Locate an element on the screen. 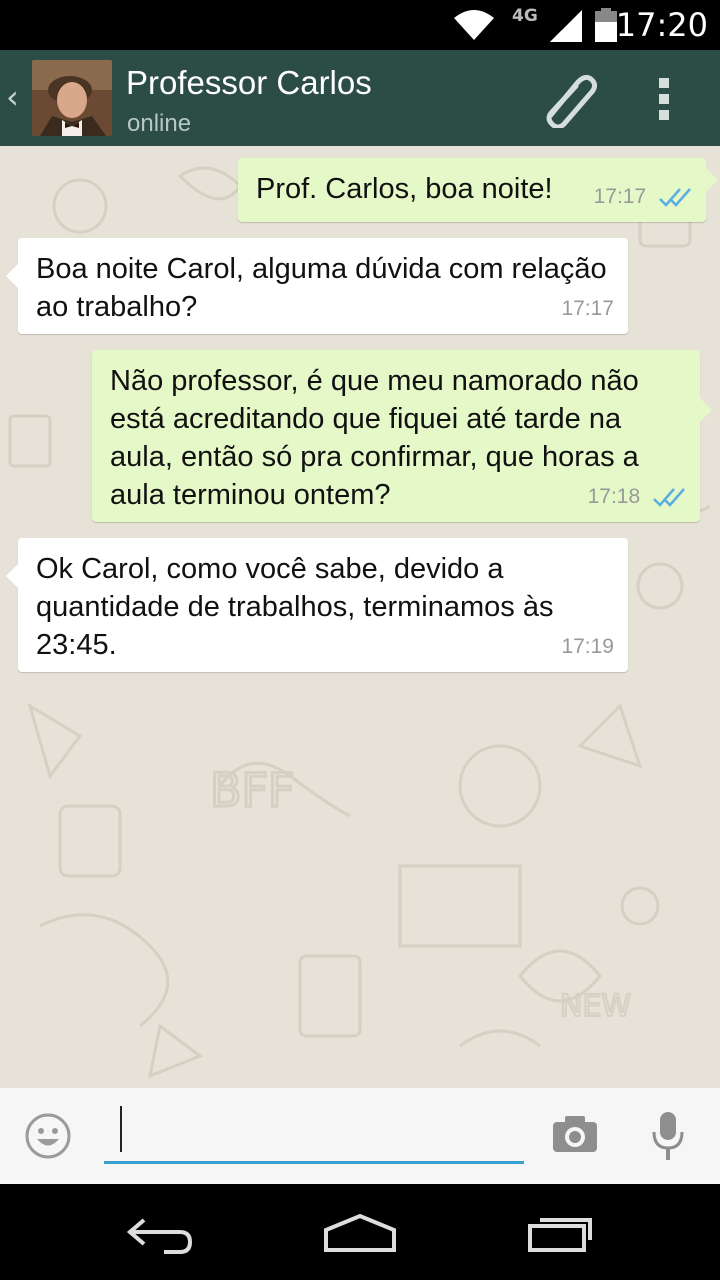 The height and width of the screenshot is (1280, 720). avatar is located at coordinates (72, 98).